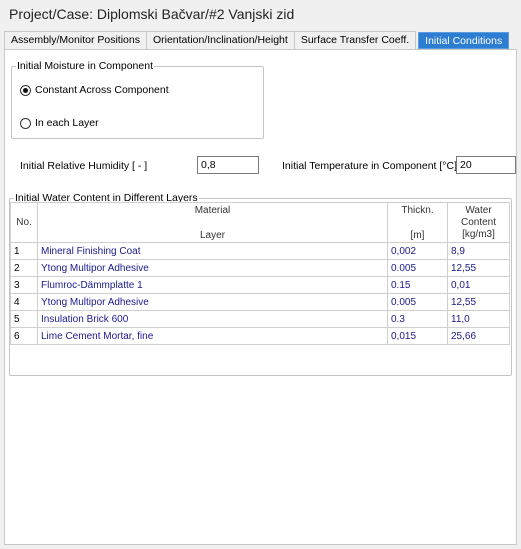 The width and height of the screenshot is (521, 549). I want to click on row-number: 3, so click(24, 285).